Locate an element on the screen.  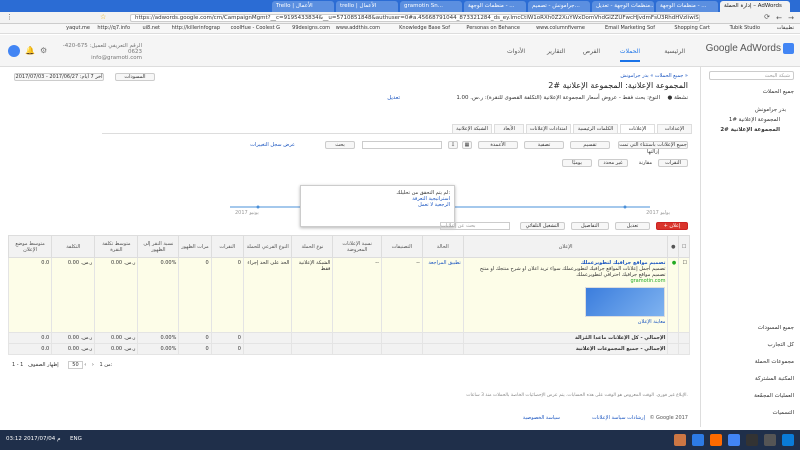
segment-dropdown: تقسيم is located at coordinates (590, 145).